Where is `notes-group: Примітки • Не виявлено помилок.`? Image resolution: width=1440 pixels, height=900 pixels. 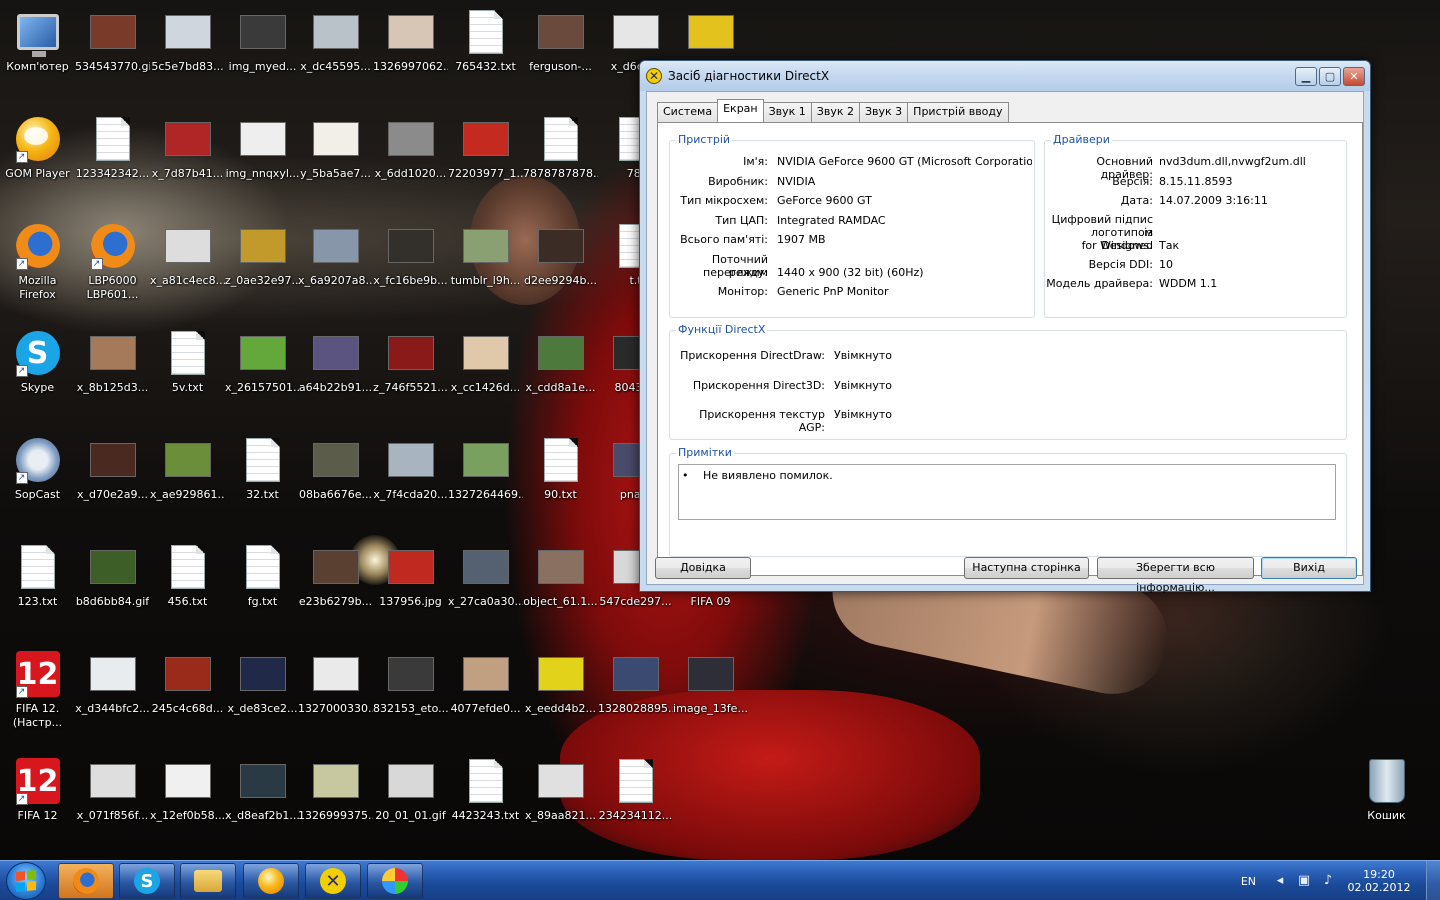 notes-group: Примітки • Не виявлено помилок. is located at coordinates (1008, 501).